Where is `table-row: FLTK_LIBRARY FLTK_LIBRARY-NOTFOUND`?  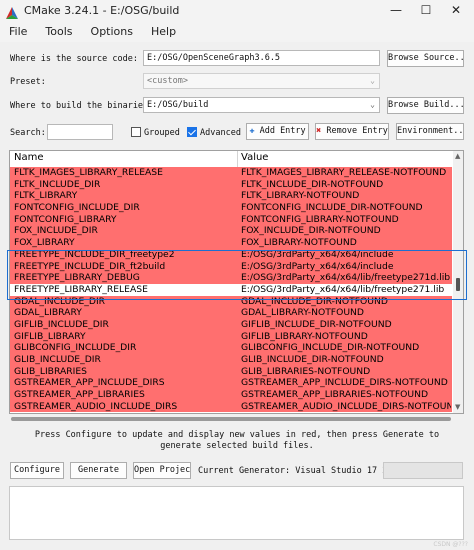 table-row: FLTK_LIBRARY FLTK_LIBRARY-NOTFOUND is located at coordinates (231, 196).